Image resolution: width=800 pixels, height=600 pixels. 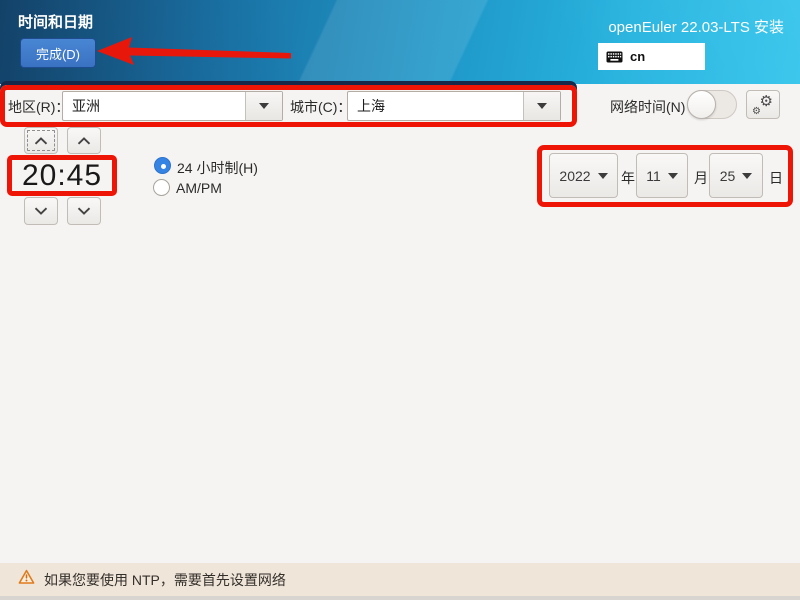 I want to click on month-suffix-label: 月, so click(x=701, y=178).